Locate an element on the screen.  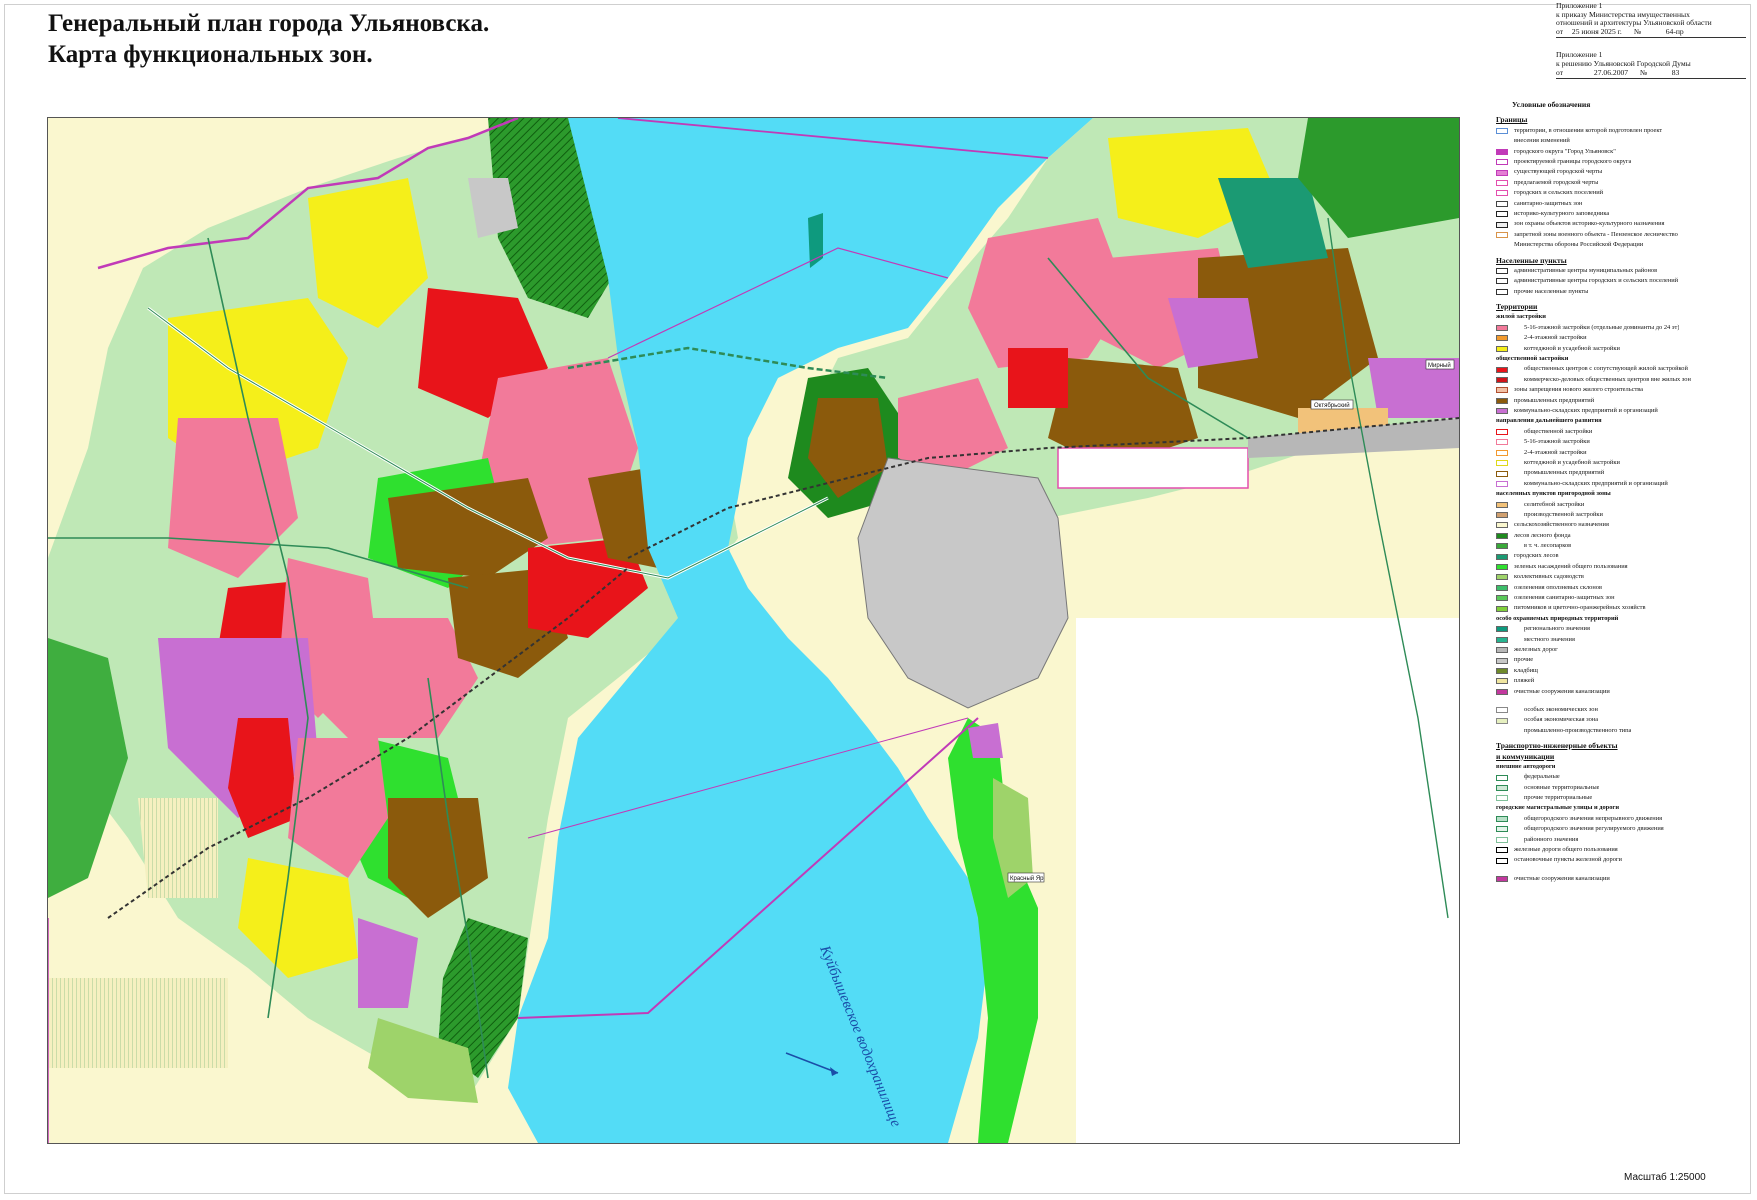
place-label-text: Октябрьский is located at coordinates (1332, 405).